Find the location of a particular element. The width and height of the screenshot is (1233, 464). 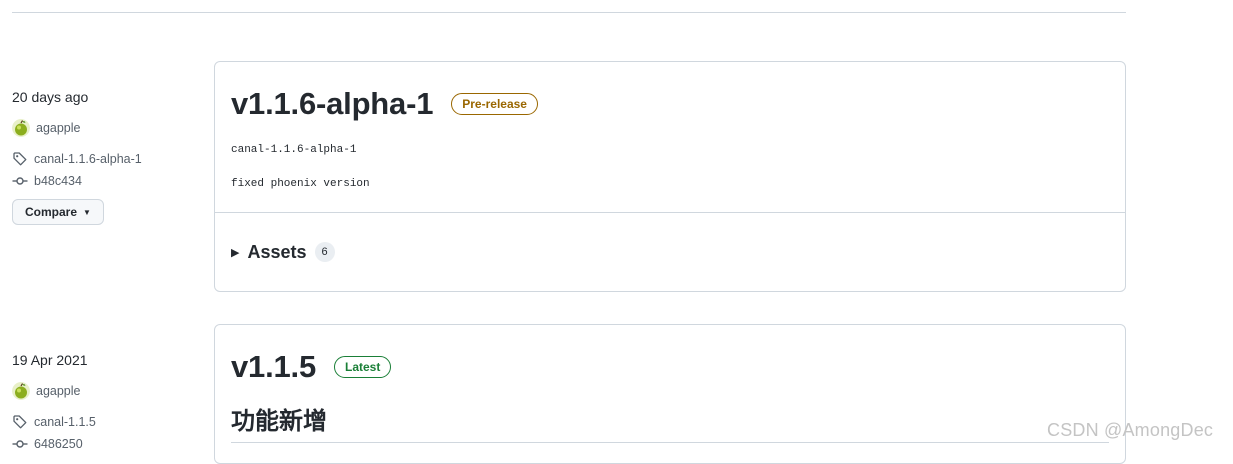

commit-sha: 6486250 is located at coordinates (58, 444).